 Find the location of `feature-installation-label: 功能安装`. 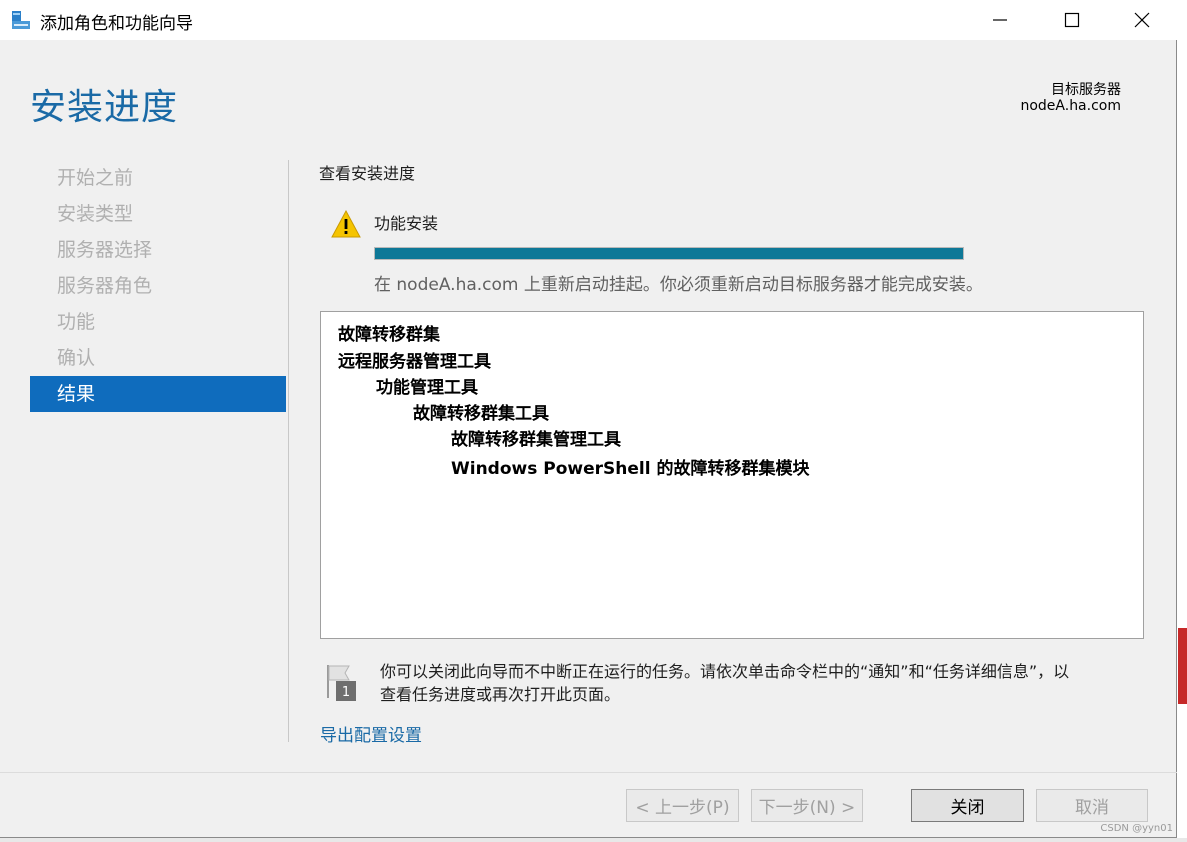

feature-installation-label: 功能安装 is located at coordinates (406, 223).